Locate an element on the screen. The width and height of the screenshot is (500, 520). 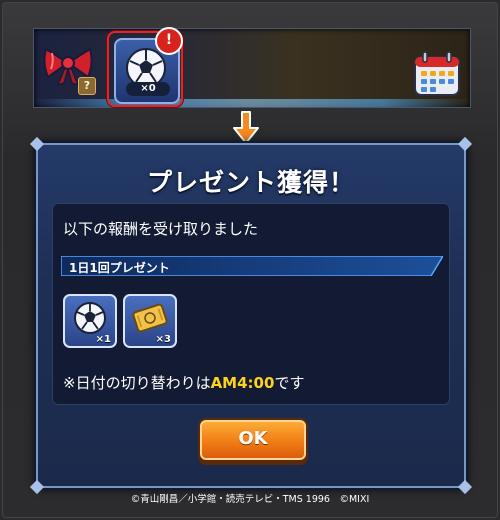
dialog-title: プレゼント獲得！ is located at coordinates (250, 182).